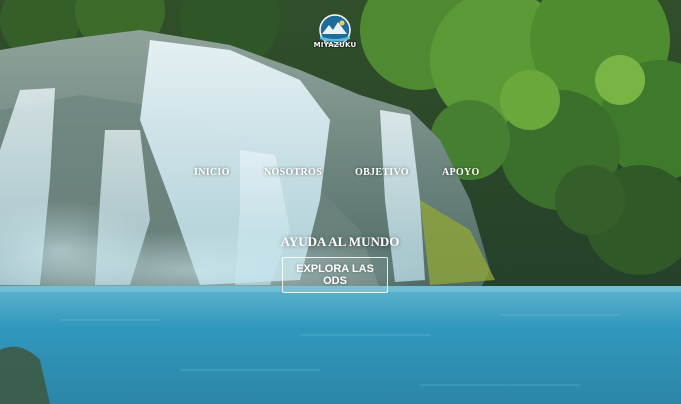  I want to click on explore-ods-button: EXPLORA LAS ODS, so click(335, 275).